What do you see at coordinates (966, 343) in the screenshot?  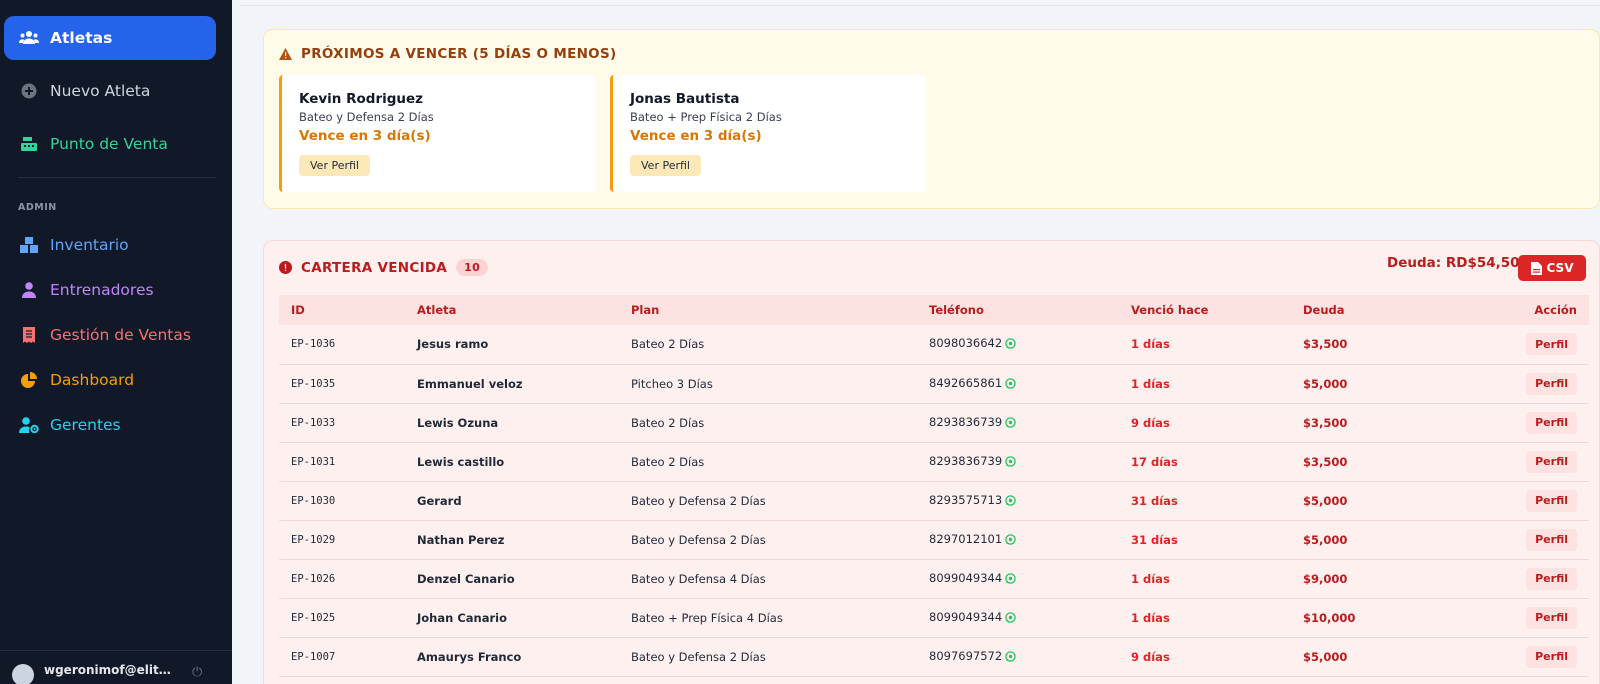 I see `phone-number: 8098036642` at bounding box center [966, 343].